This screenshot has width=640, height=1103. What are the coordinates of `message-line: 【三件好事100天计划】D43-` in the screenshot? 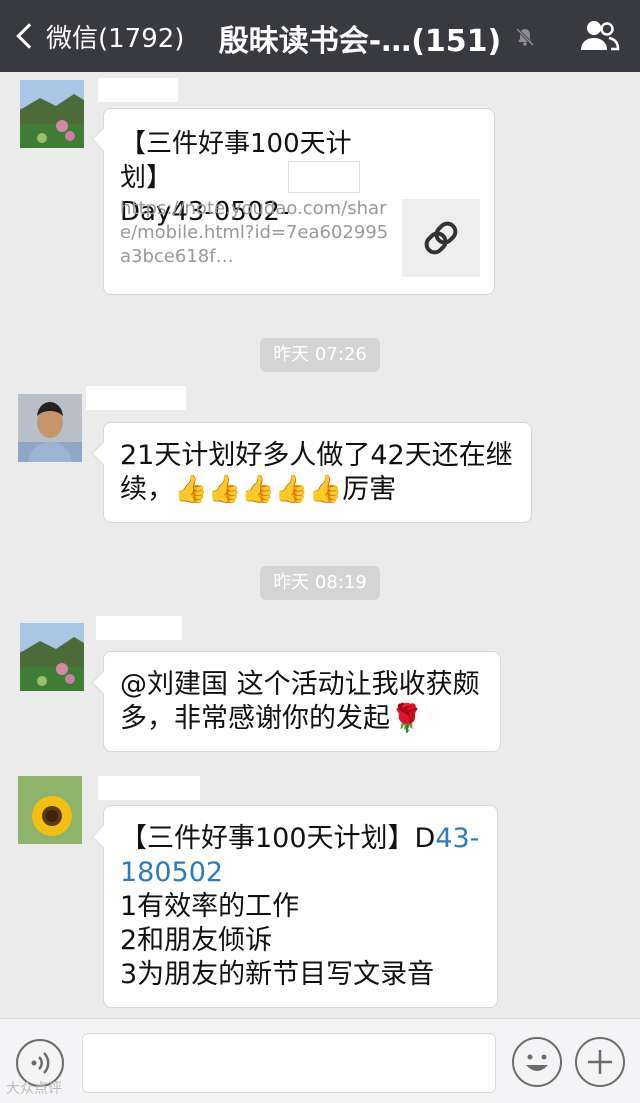 It's located at (306, 839).